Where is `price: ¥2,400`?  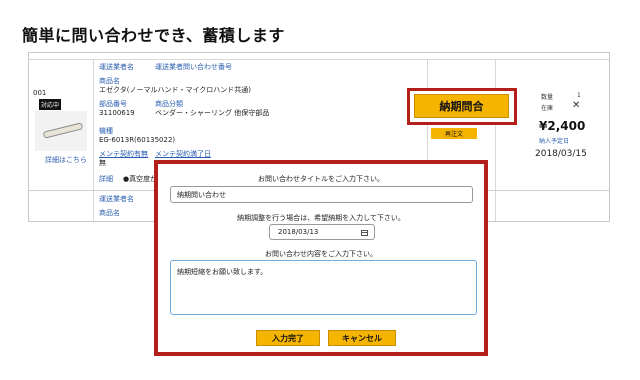 price: ¥2,400 is located at coordinates (562, 126).